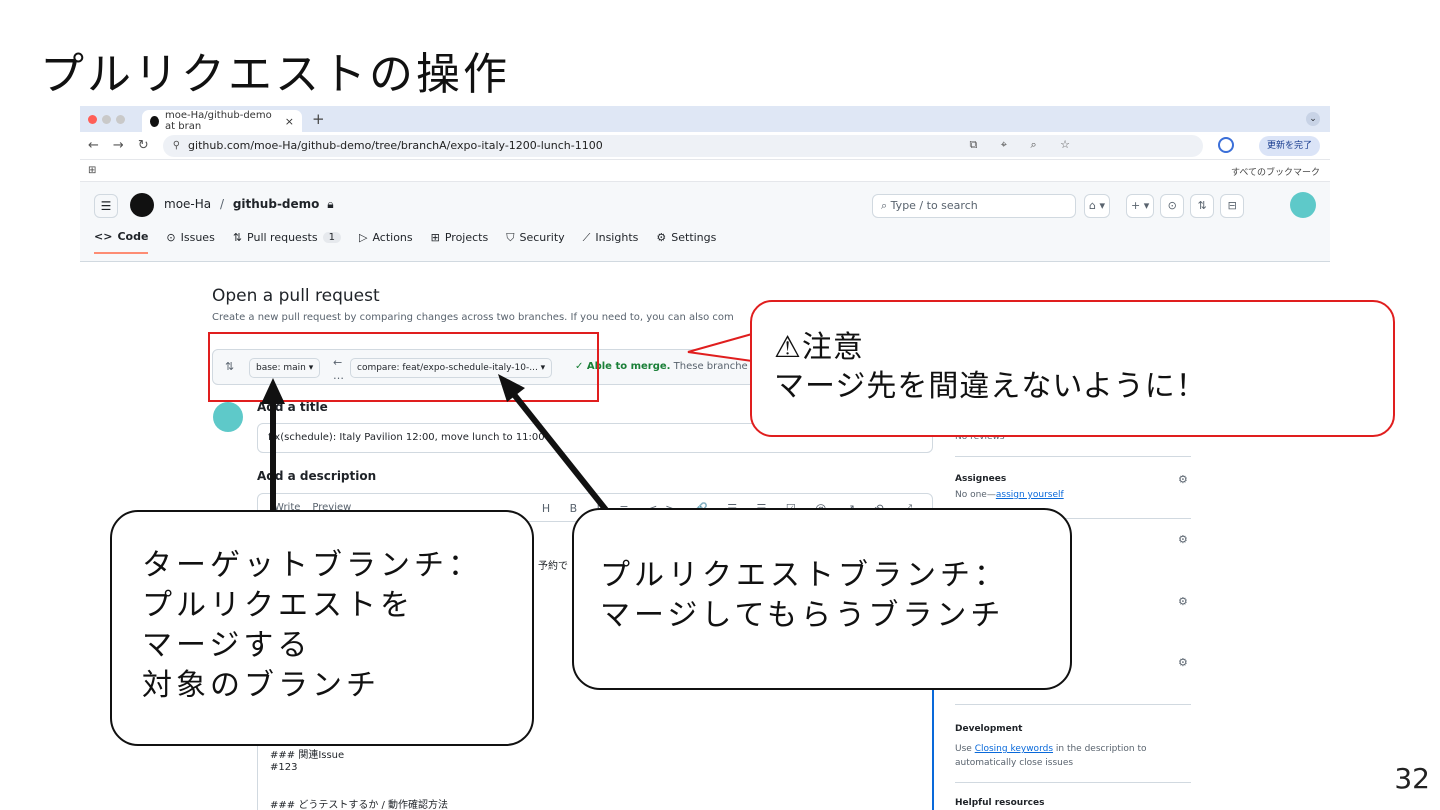 This screenshot has width=1440, height=810. What do you see at coordinates (289, 121) in the screenshot?
I see `tab-close-icon: ×` at bounding box center [289, 121].